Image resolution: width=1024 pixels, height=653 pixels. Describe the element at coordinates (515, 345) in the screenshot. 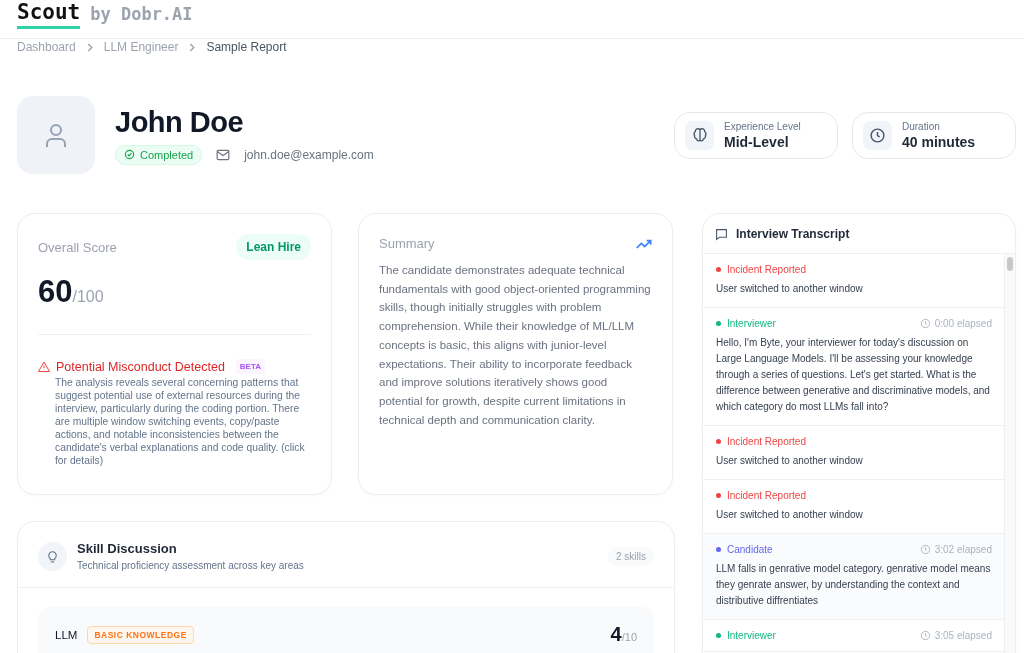

I see `summary-text: The candidate demonstrates adequate technical fundamentals with good object-oriented programming skills, though initially struggles with problem comprehension. While their knowledge of ML/LLM concepts is basic, this aligns with junior-level expectations. Their ability to incorporate feedback and improve solutions iteratively shows good potential for growth, despite current limitations in technical depth and communication clarity.` at that location.